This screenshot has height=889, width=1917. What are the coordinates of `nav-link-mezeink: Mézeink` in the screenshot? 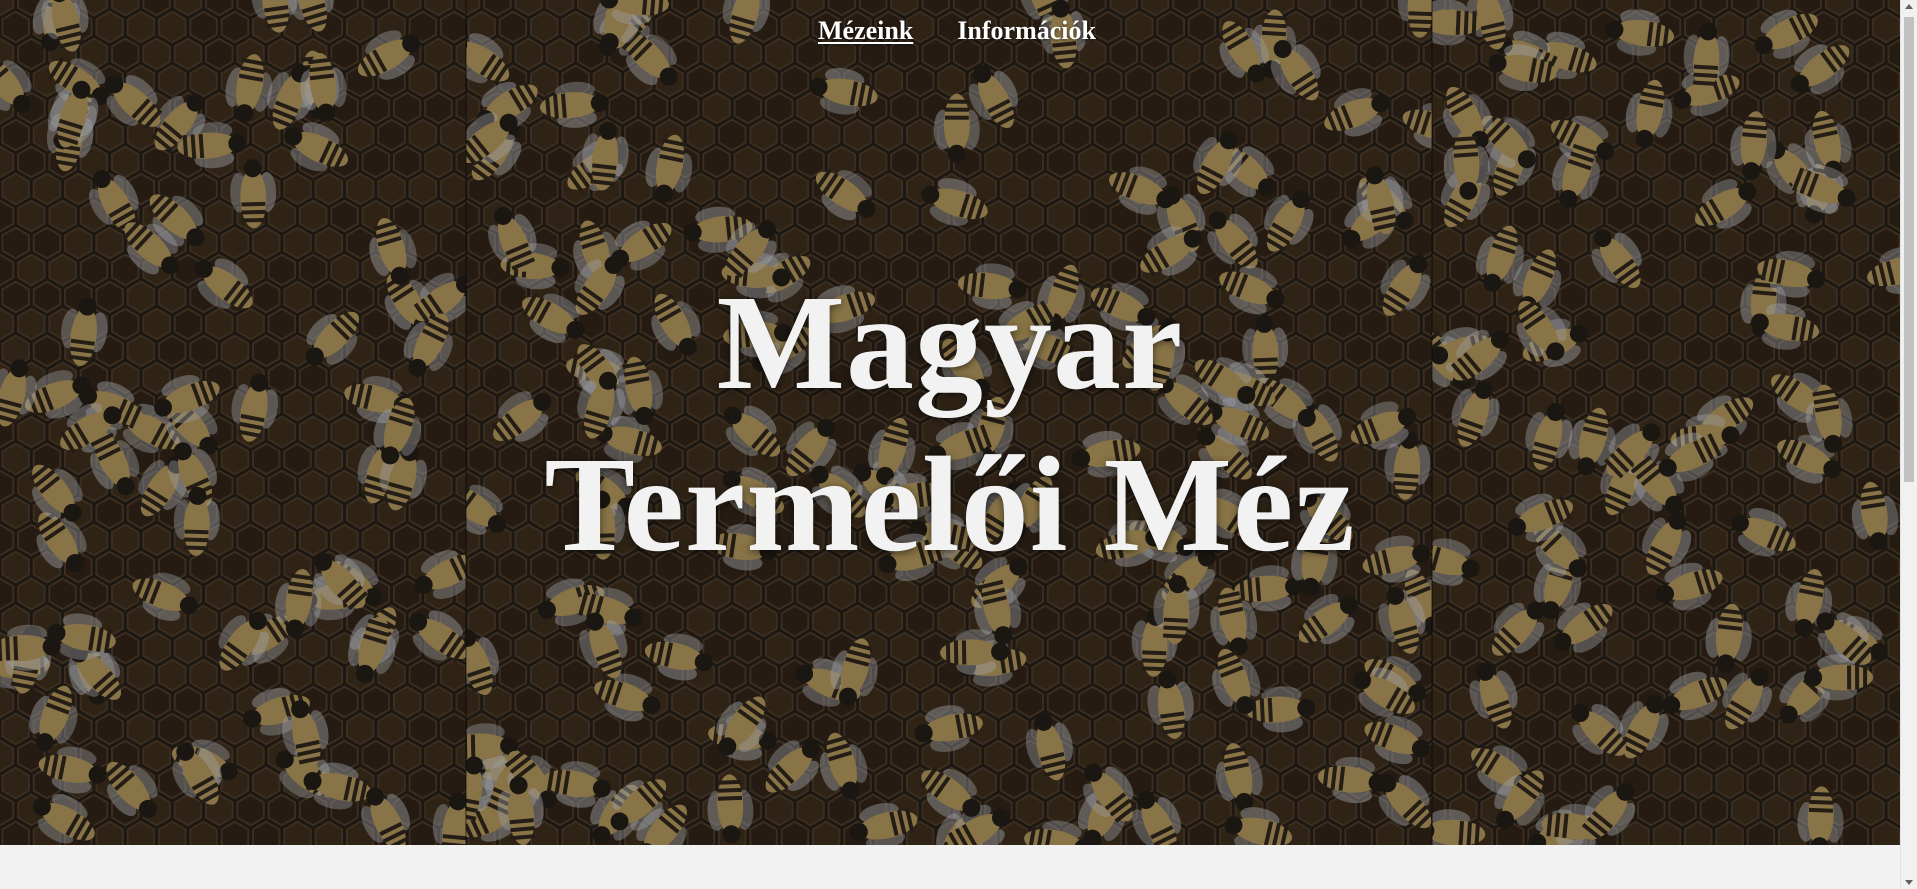 It's located at (865, 31).